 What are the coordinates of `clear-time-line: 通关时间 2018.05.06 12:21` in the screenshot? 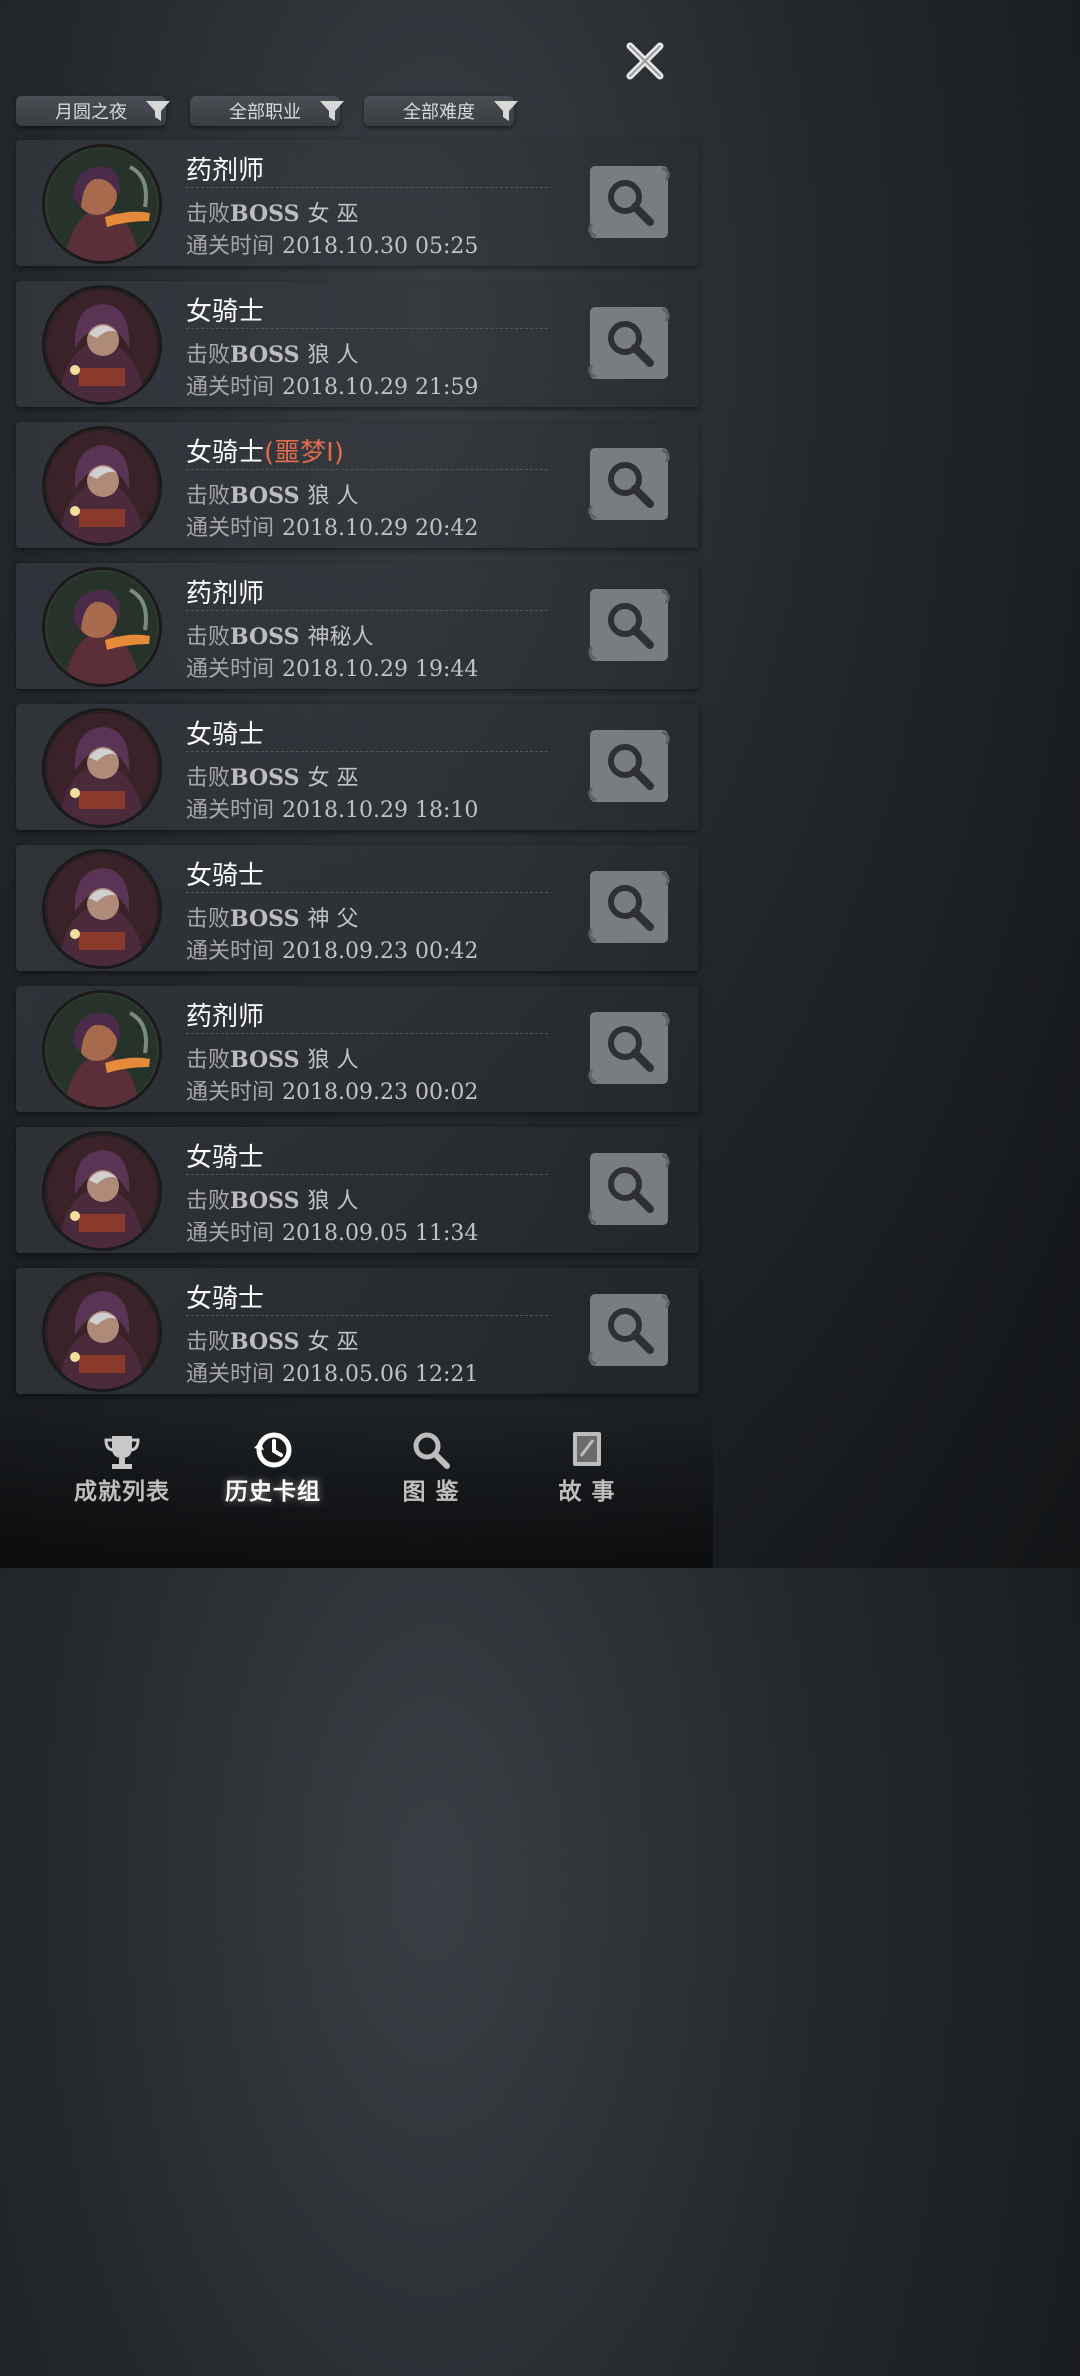 It's located at (332, 1372).